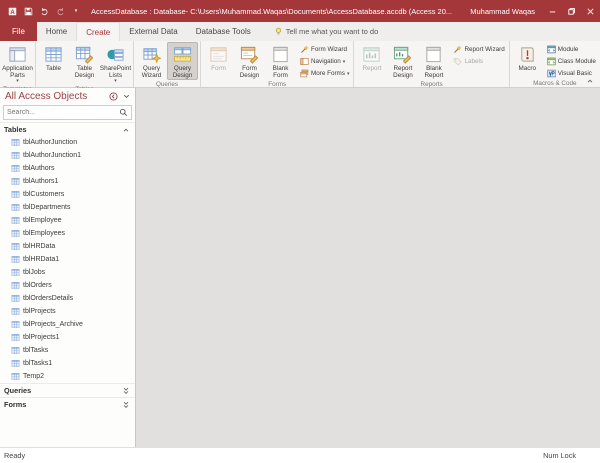  I want to click on restore-button, so click(571, 11).